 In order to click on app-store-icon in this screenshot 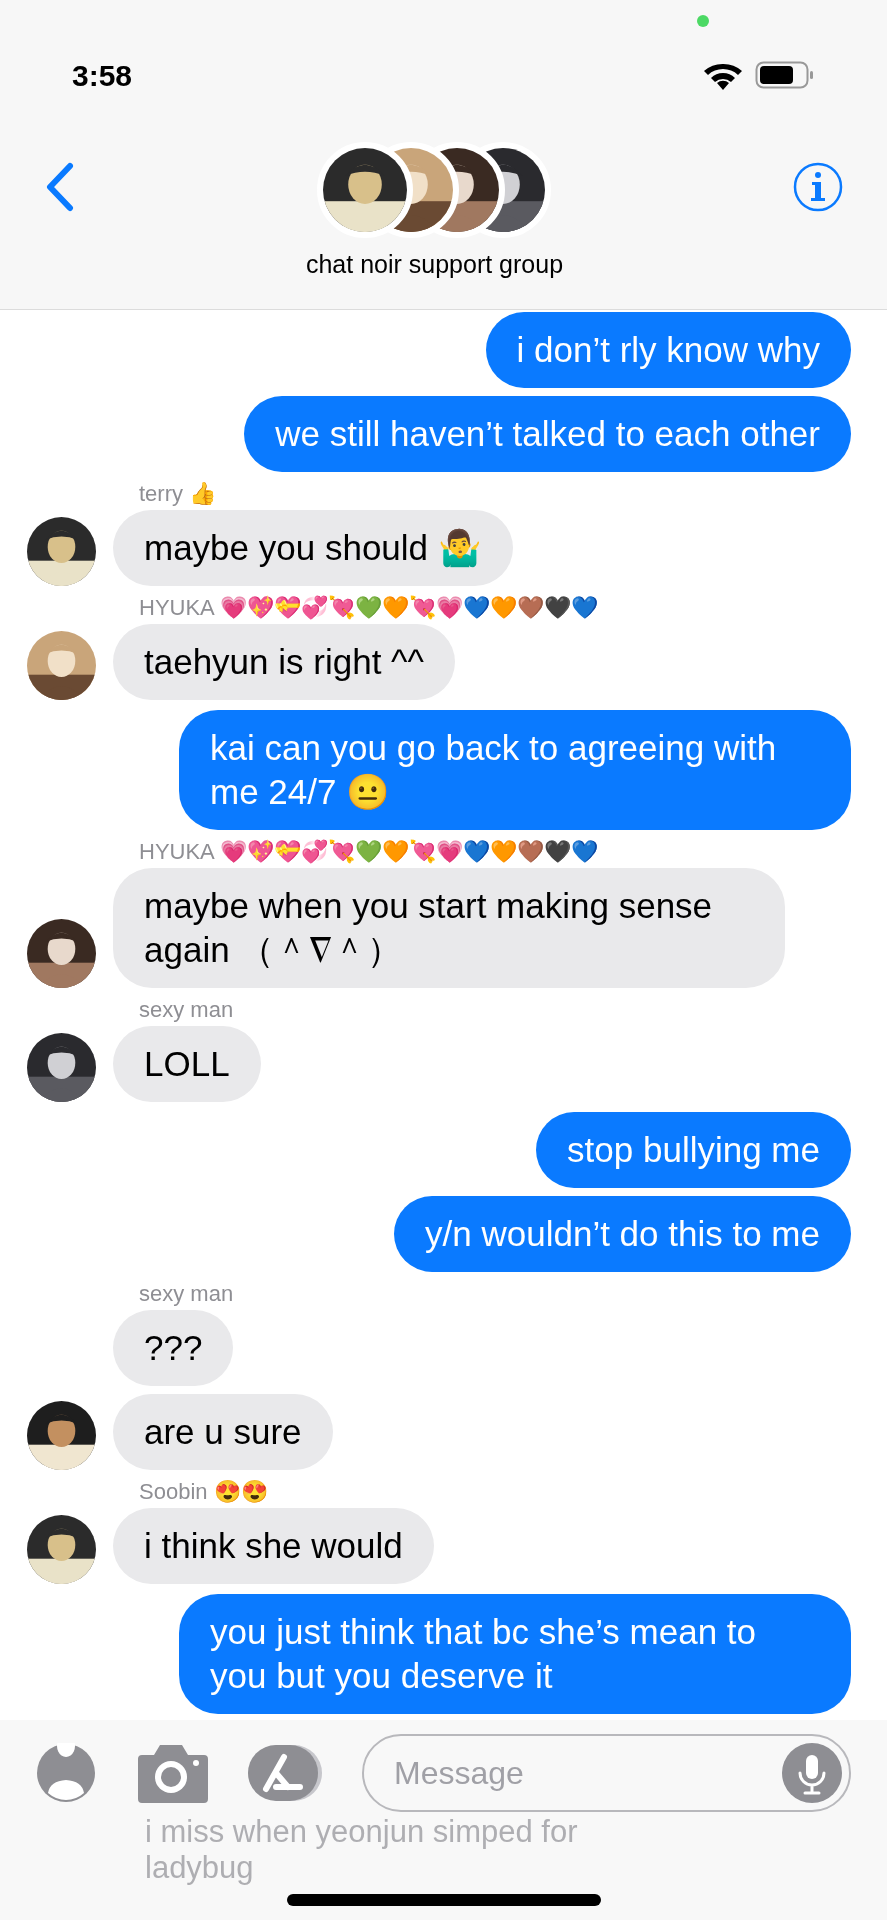, I will do `click(285, 1773)`.